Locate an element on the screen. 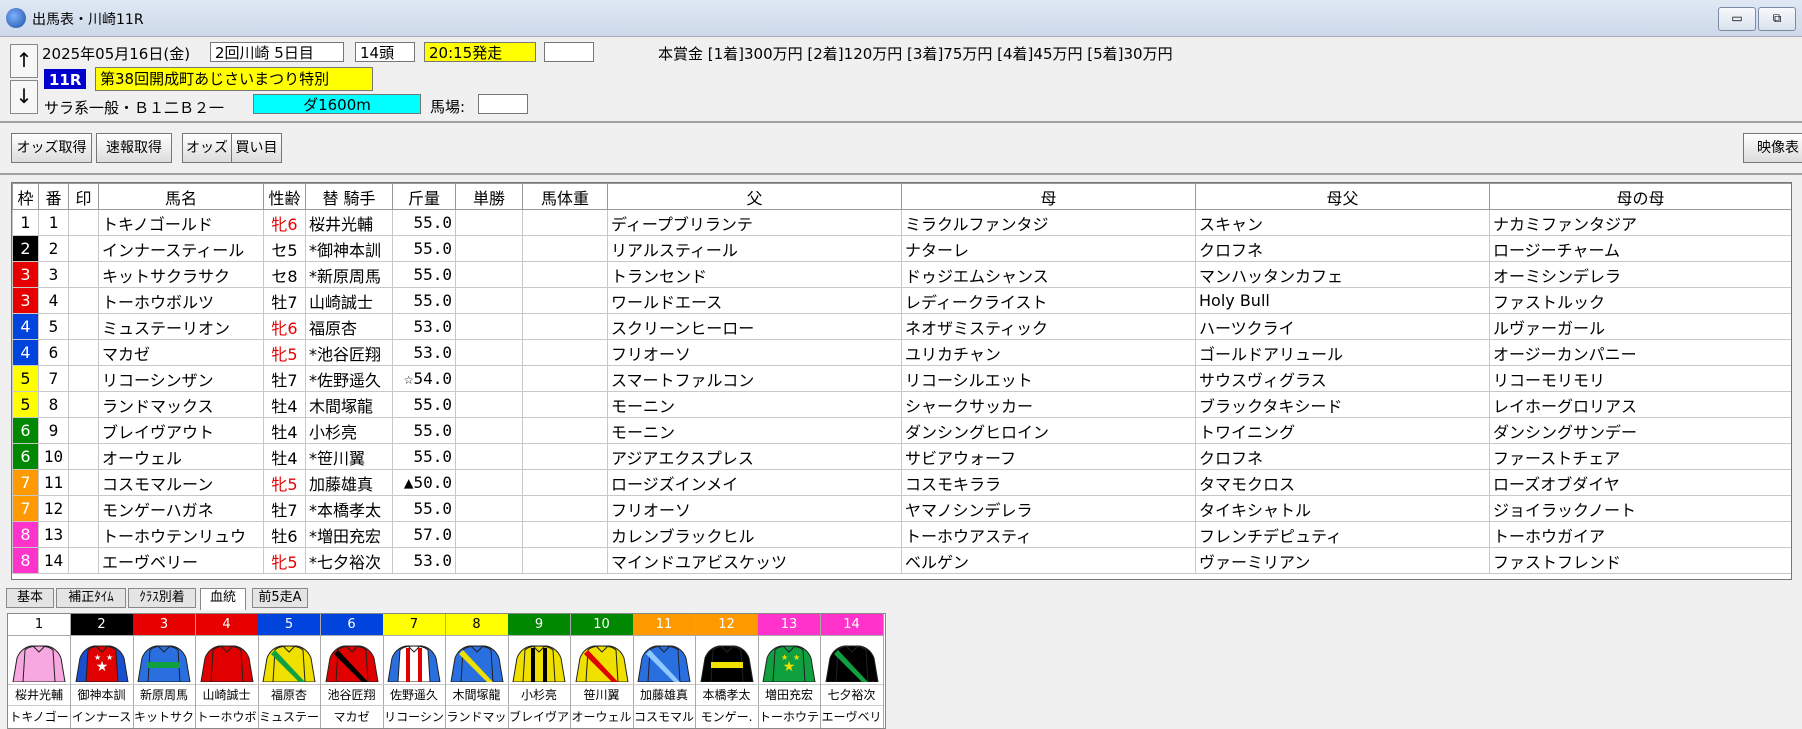 The width and height of the screenshot is (1802, 729). silk-jockey-name: 増田充宏 is located at coordinates (789, 694).